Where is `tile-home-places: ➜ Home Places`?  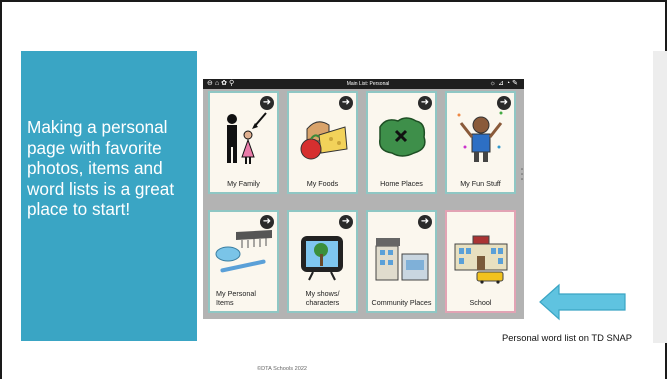 tile-home-places: ➜ Home Places is located at coordinates (401, 142).